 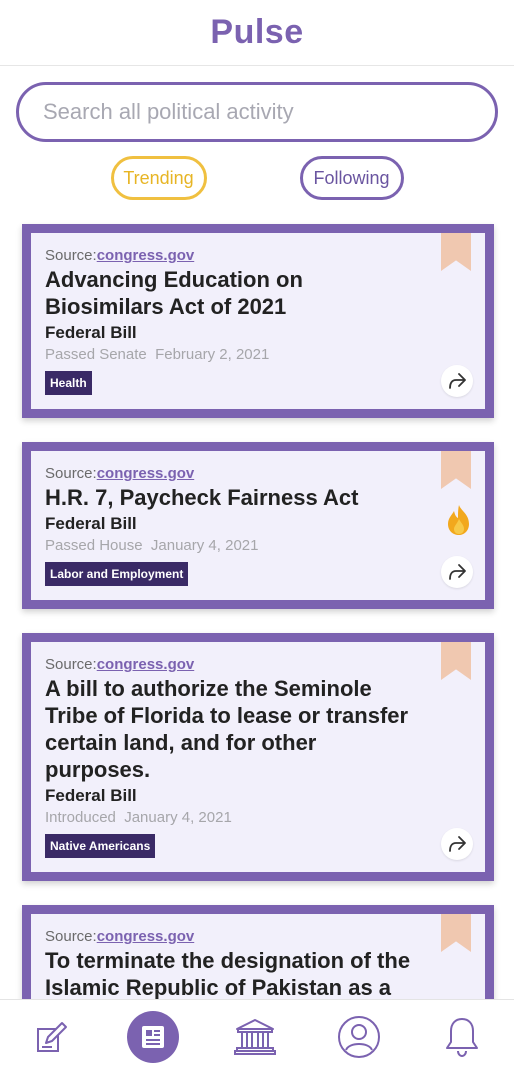 I want to click on bottom-tab-bar, so click(x=257, y=1036).